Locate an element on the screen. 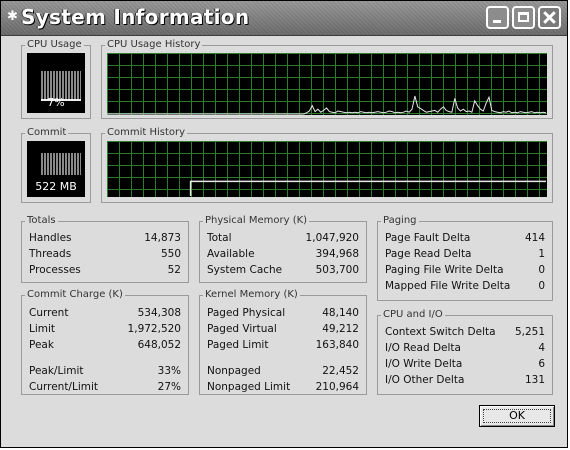  stat-label: Current/Limit is located at coordinates (64, 387).